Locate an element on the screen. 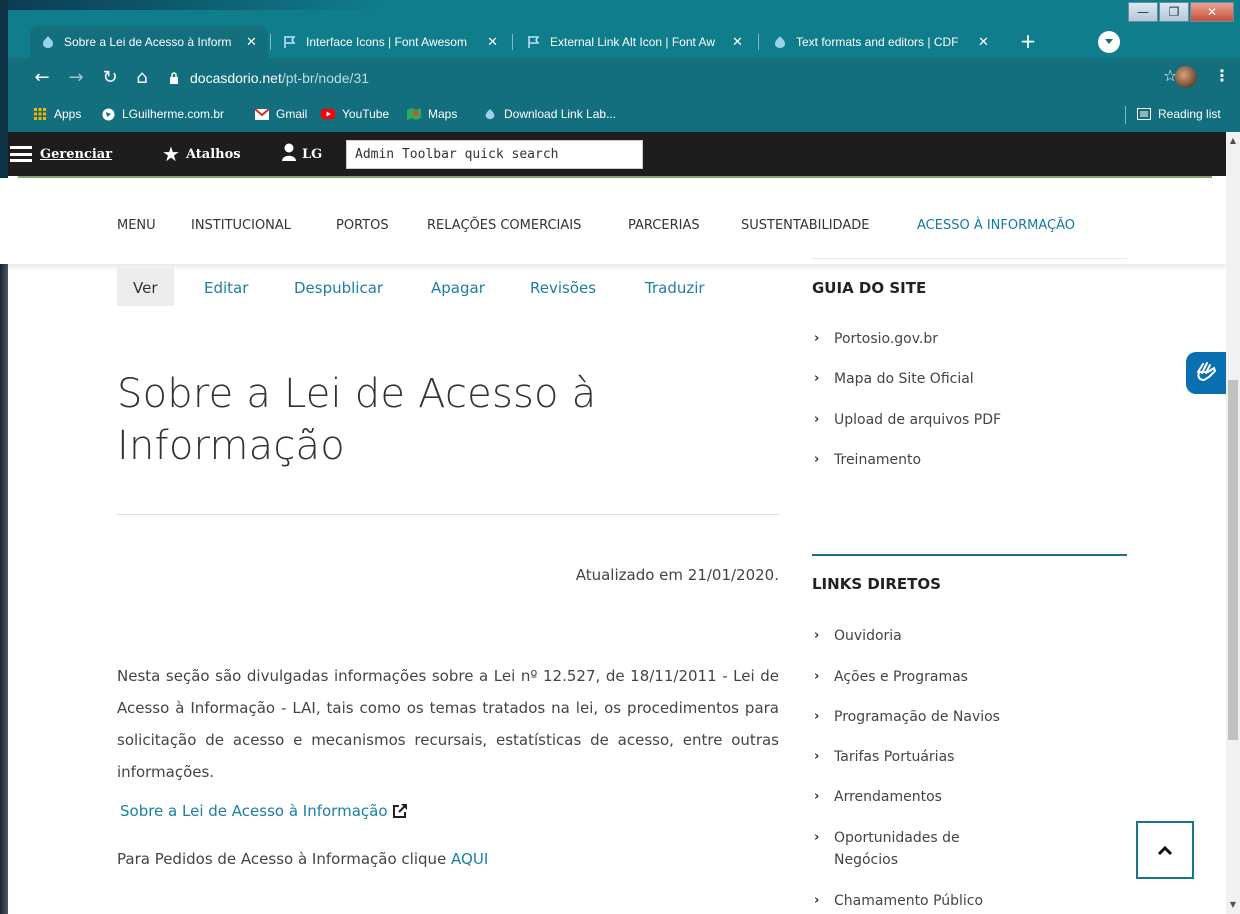 This screenshot has width=1240, height=914. tab-search-icon is located at coordinates (1109, 42).